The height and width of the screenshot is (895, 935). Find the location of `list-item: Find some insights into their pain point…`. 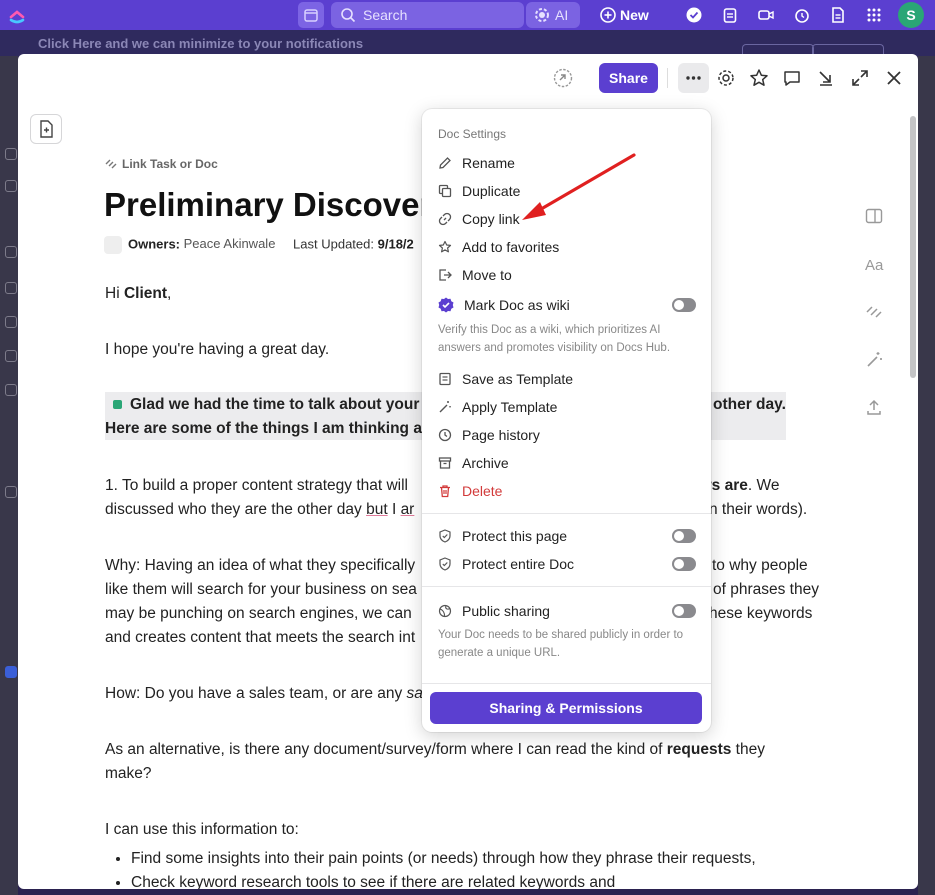

list-item: Find some insights into their pain point… is located at coordinates (443, 859).